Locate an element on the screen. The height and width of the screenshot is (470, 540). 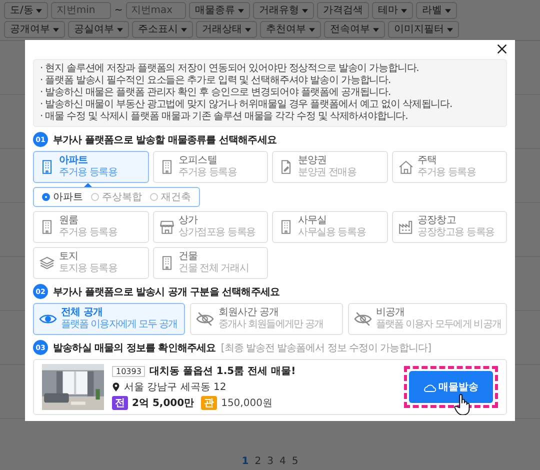
radio-label: 주상복합 is located at coordinates (122, 197).